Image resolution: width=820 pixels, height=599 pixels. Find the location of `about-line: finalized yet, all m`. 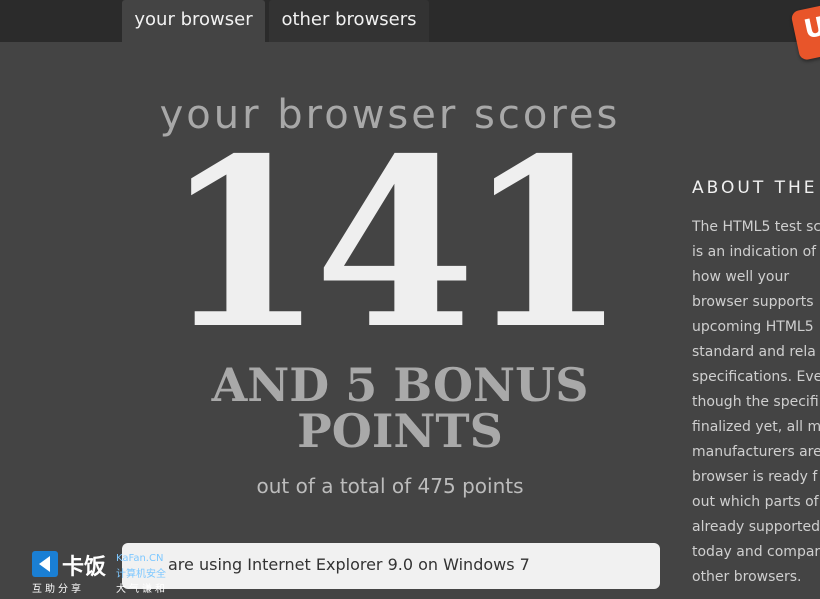

about-line: finalized yet, all m is located at coordinates (756, 427).